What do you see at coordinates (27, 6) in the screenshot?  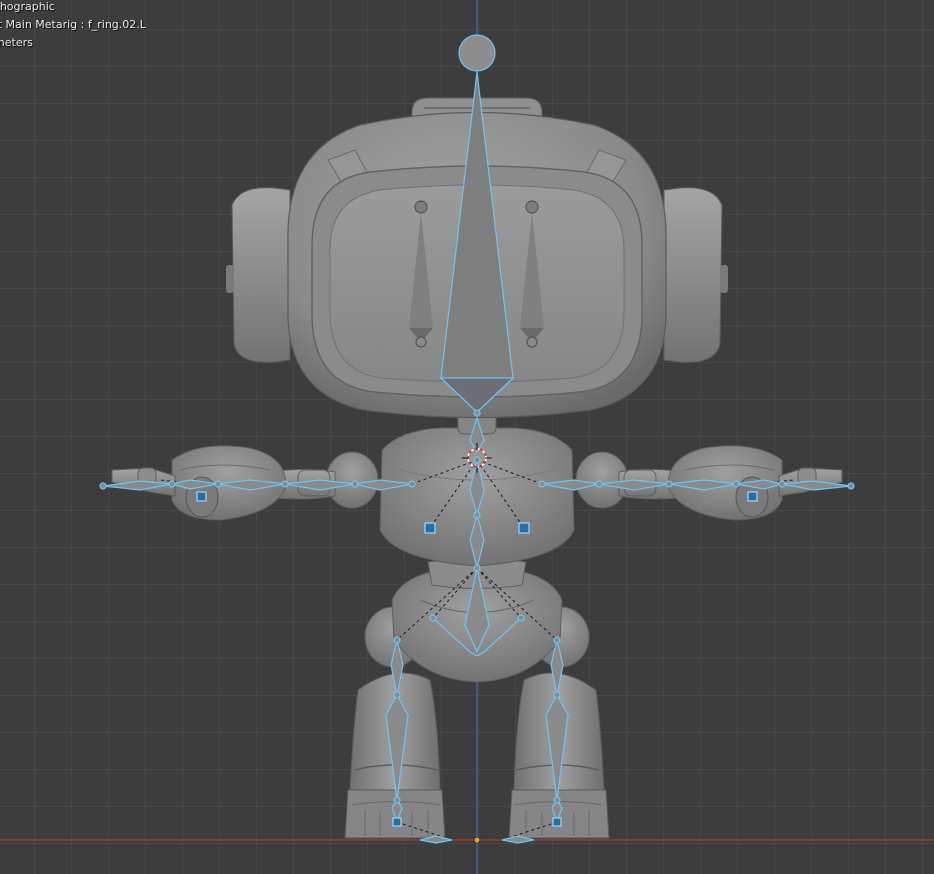 I see `view-label: rthographic` at bounding box center [27, 6].